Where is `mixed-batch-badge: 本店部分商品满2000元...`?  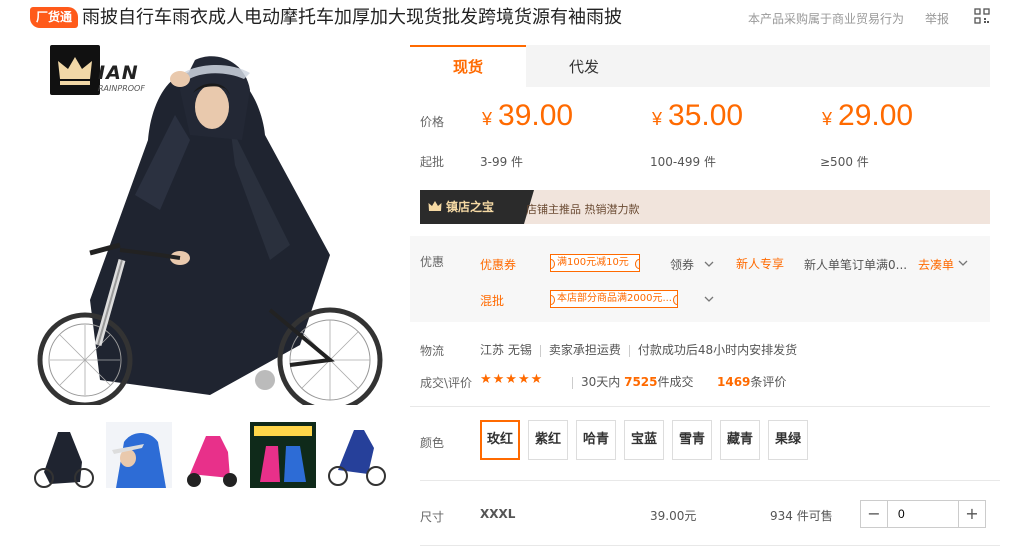 mixed-batch-badge: 本店部分商品满2000元... is located at coordinates (614, 299).